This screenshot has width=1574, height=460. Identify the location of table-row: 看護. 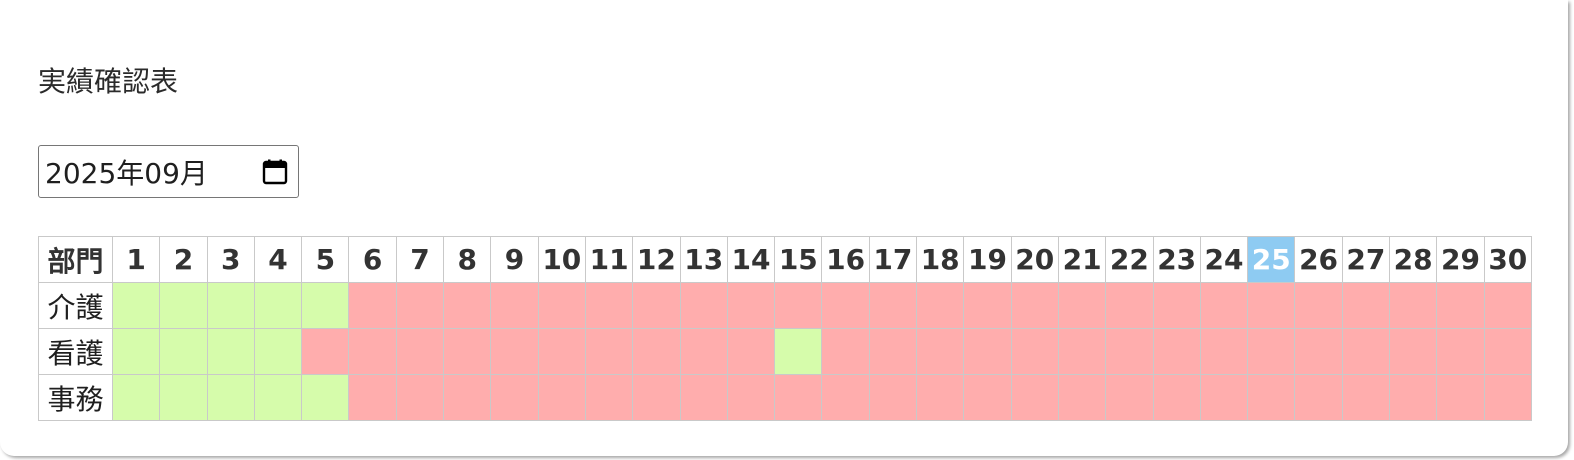
(785, 351).